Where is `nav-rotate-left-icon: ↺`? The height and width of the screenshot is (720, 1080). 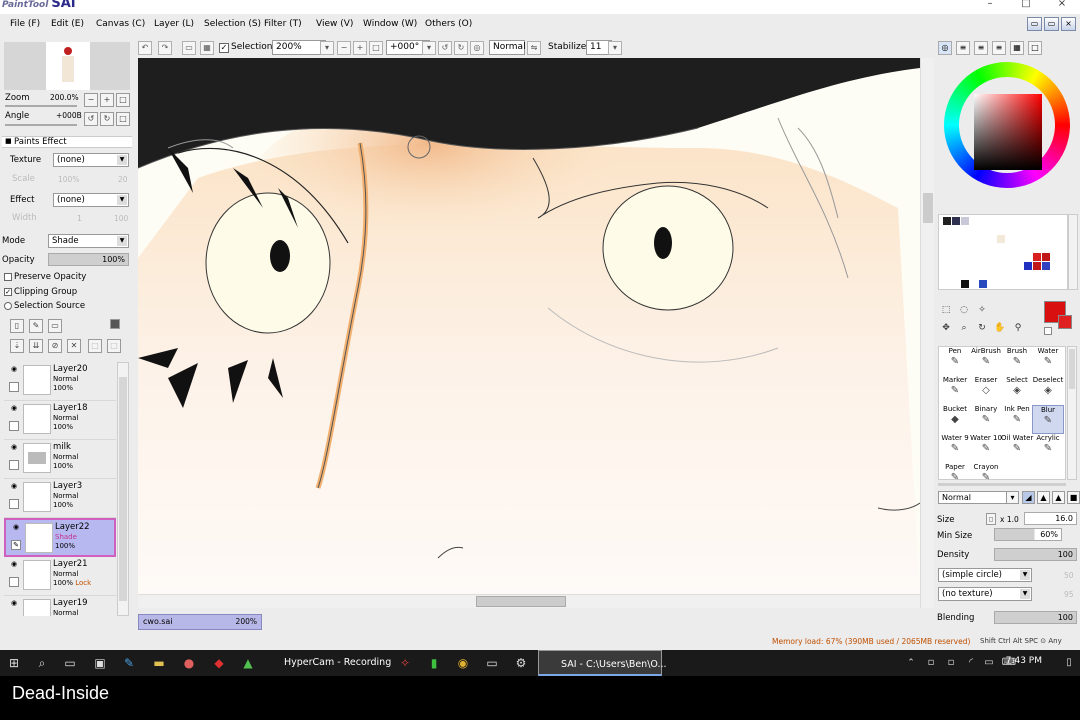 nav-rotate-left-icon: ↺ is located at coordinates (91, 119).